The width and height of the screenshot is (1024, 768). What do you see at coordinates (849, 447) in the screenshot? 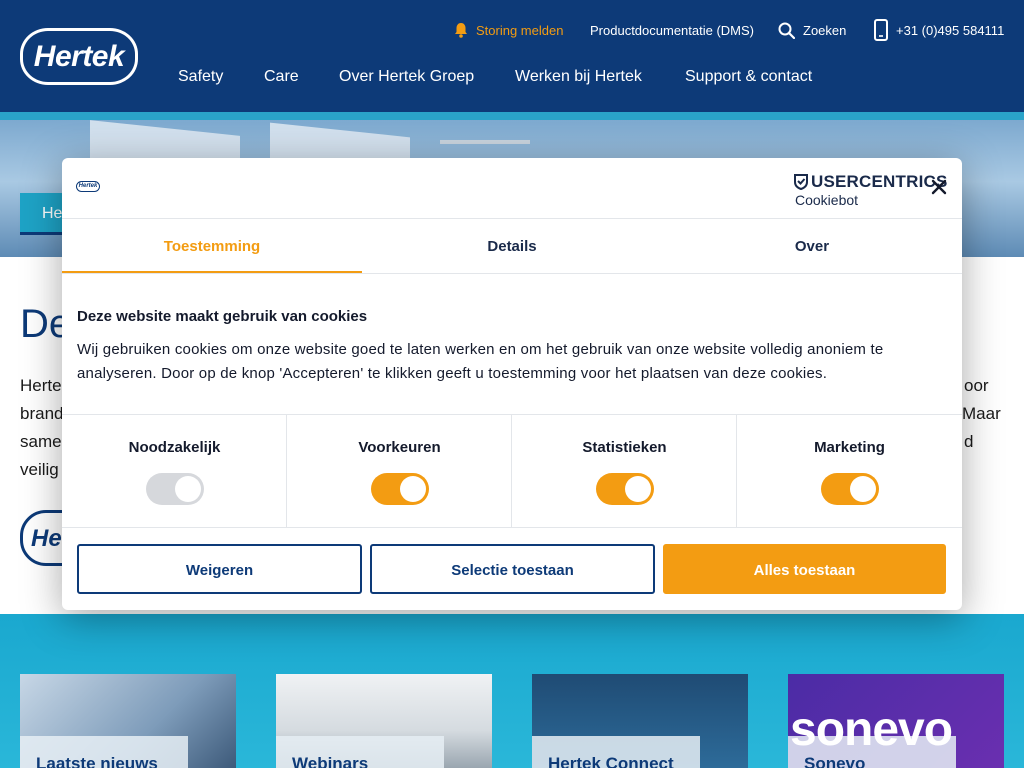
I see `category-label: Marketing` at bounding box center [849, 447].